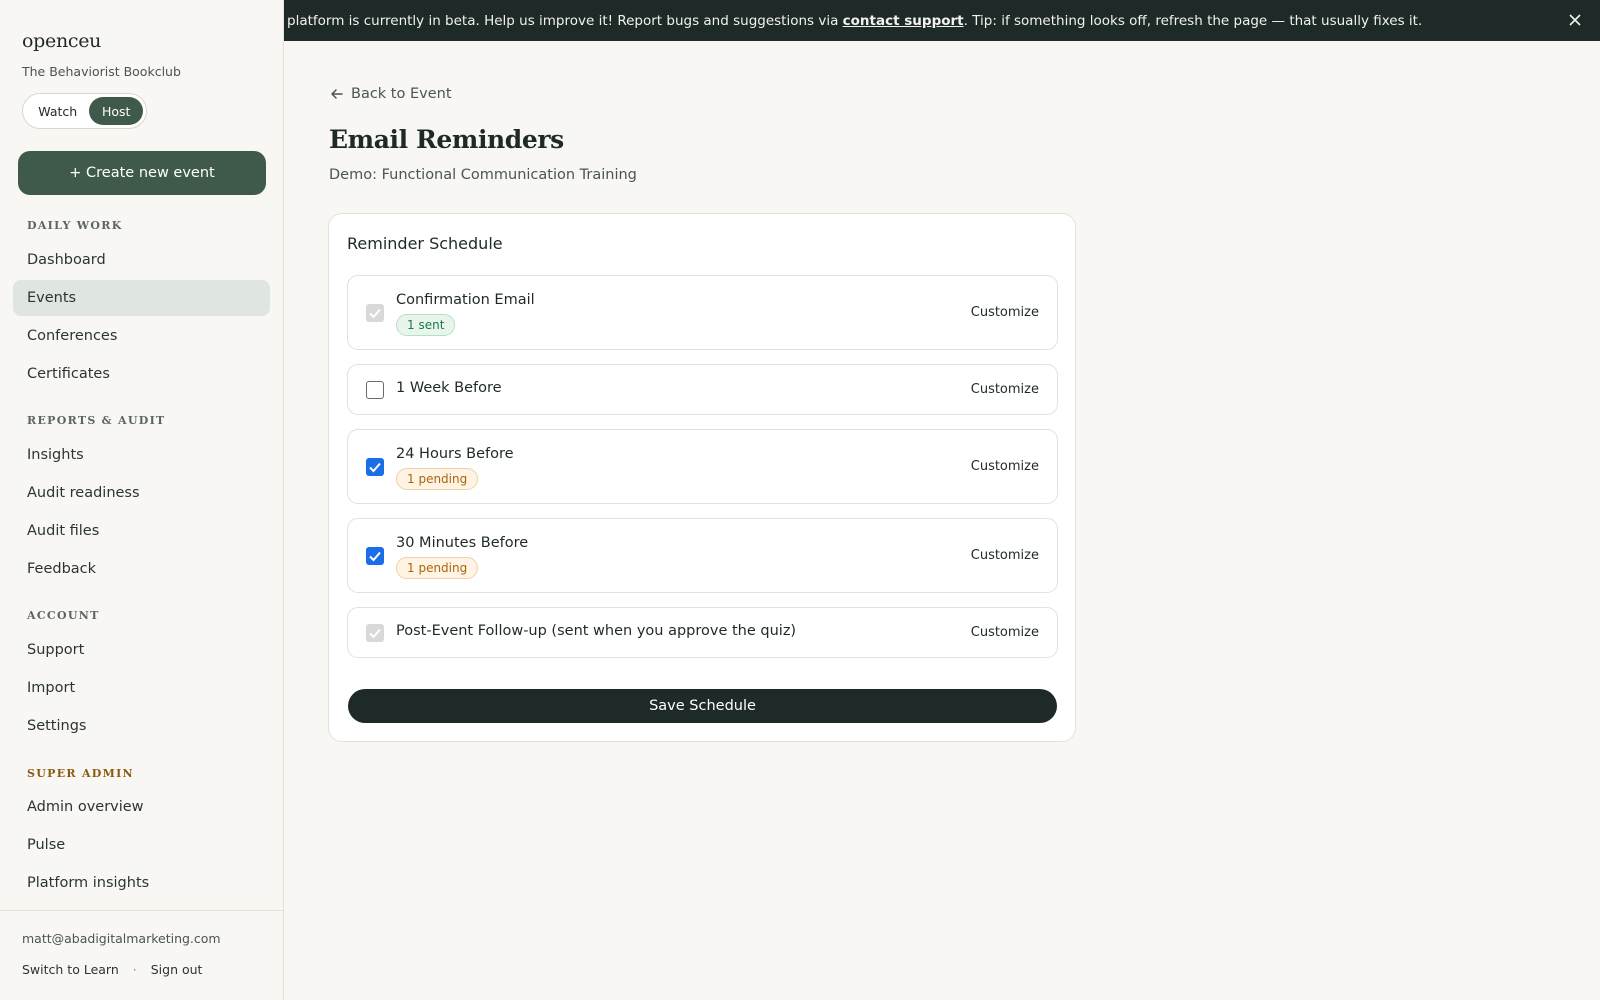 The height and width of the screenshot is (1000, 1600). What do you see at coordinates (96, 420) in the screenshot?
I see `section-heading-reports-audit: REPORTS & AUDIT` at bounding box center [96, 420].